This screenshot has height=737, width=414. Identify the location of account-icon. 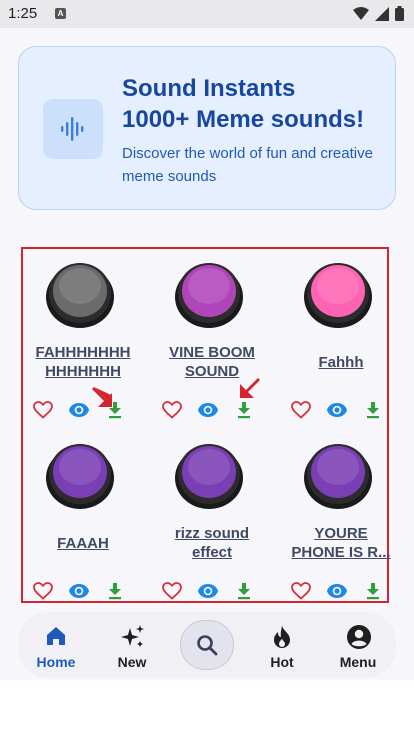
(359, 637).